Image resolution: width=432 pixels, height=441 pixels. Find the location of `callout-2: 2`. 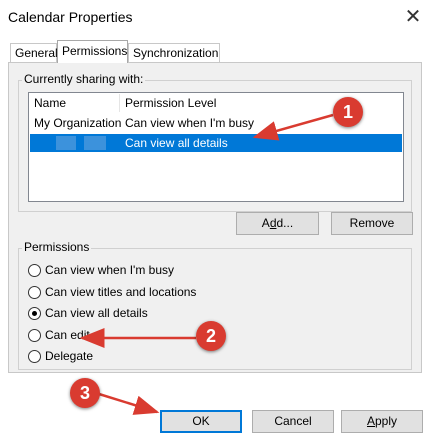

callout-2: 2 is located at coordinates (211, 336).